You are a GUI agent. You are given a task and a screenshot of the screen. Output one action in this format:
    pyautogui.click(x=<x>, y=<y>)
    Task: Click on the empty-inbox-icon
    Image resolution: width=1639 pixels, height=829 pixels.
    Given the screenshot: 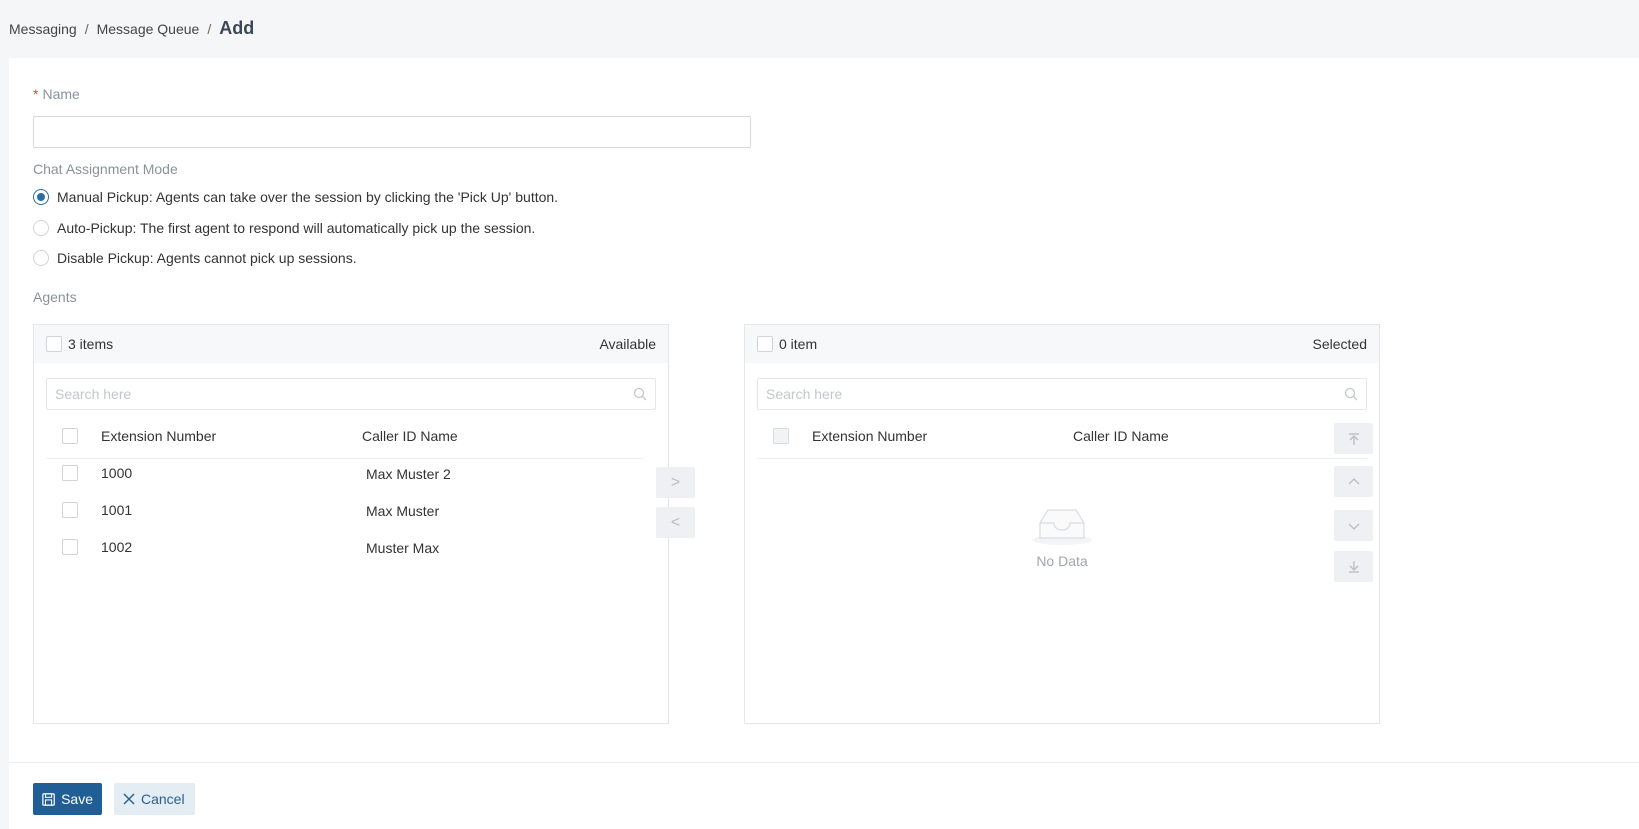 What is the action you would take?
    pyautogui.click(x=1062, y=527)
    